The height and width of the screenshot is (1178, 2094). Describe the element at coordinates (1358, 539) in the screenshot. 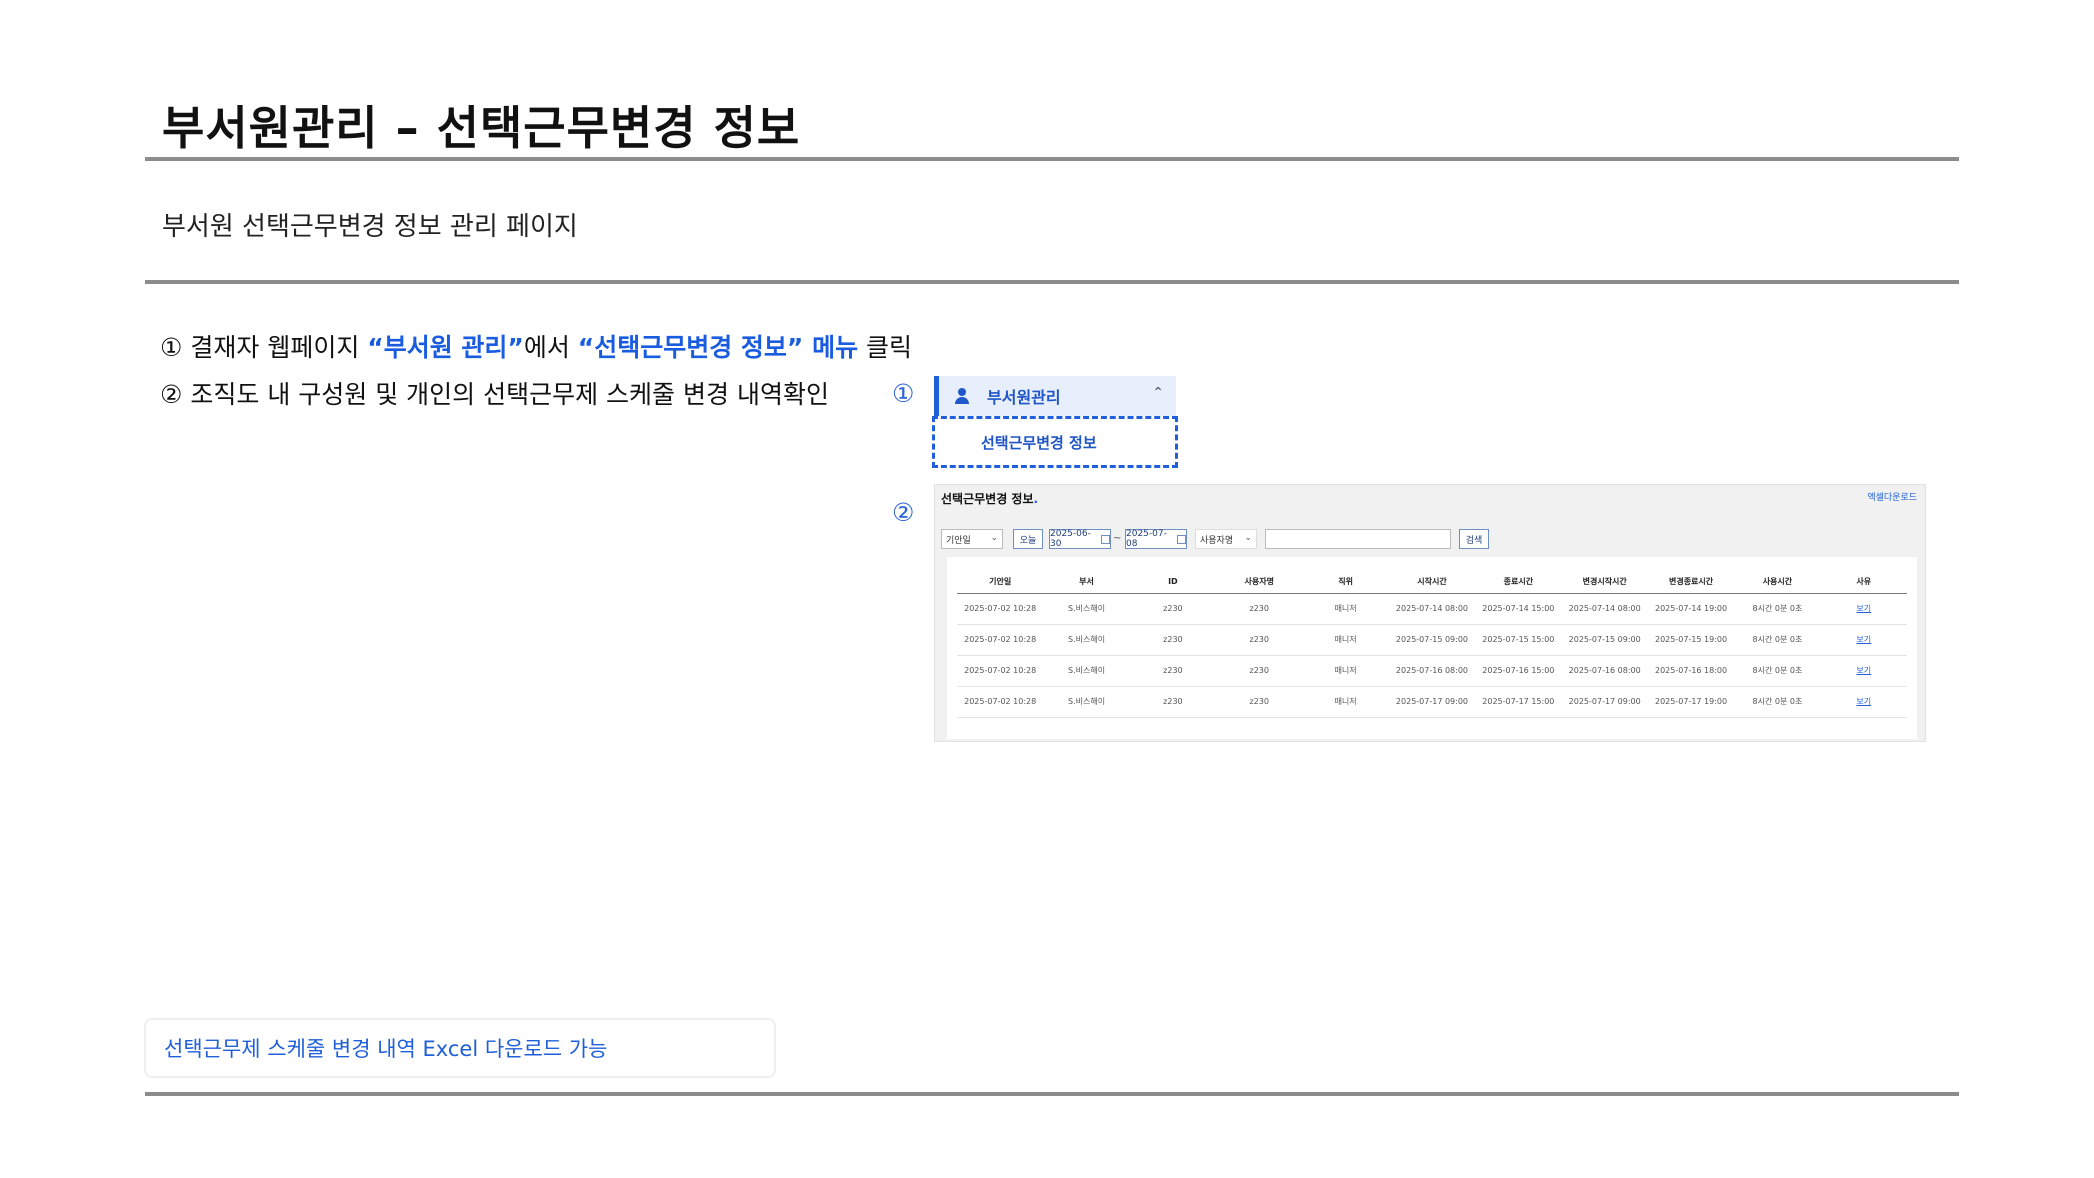

I see `search-input` at that location.